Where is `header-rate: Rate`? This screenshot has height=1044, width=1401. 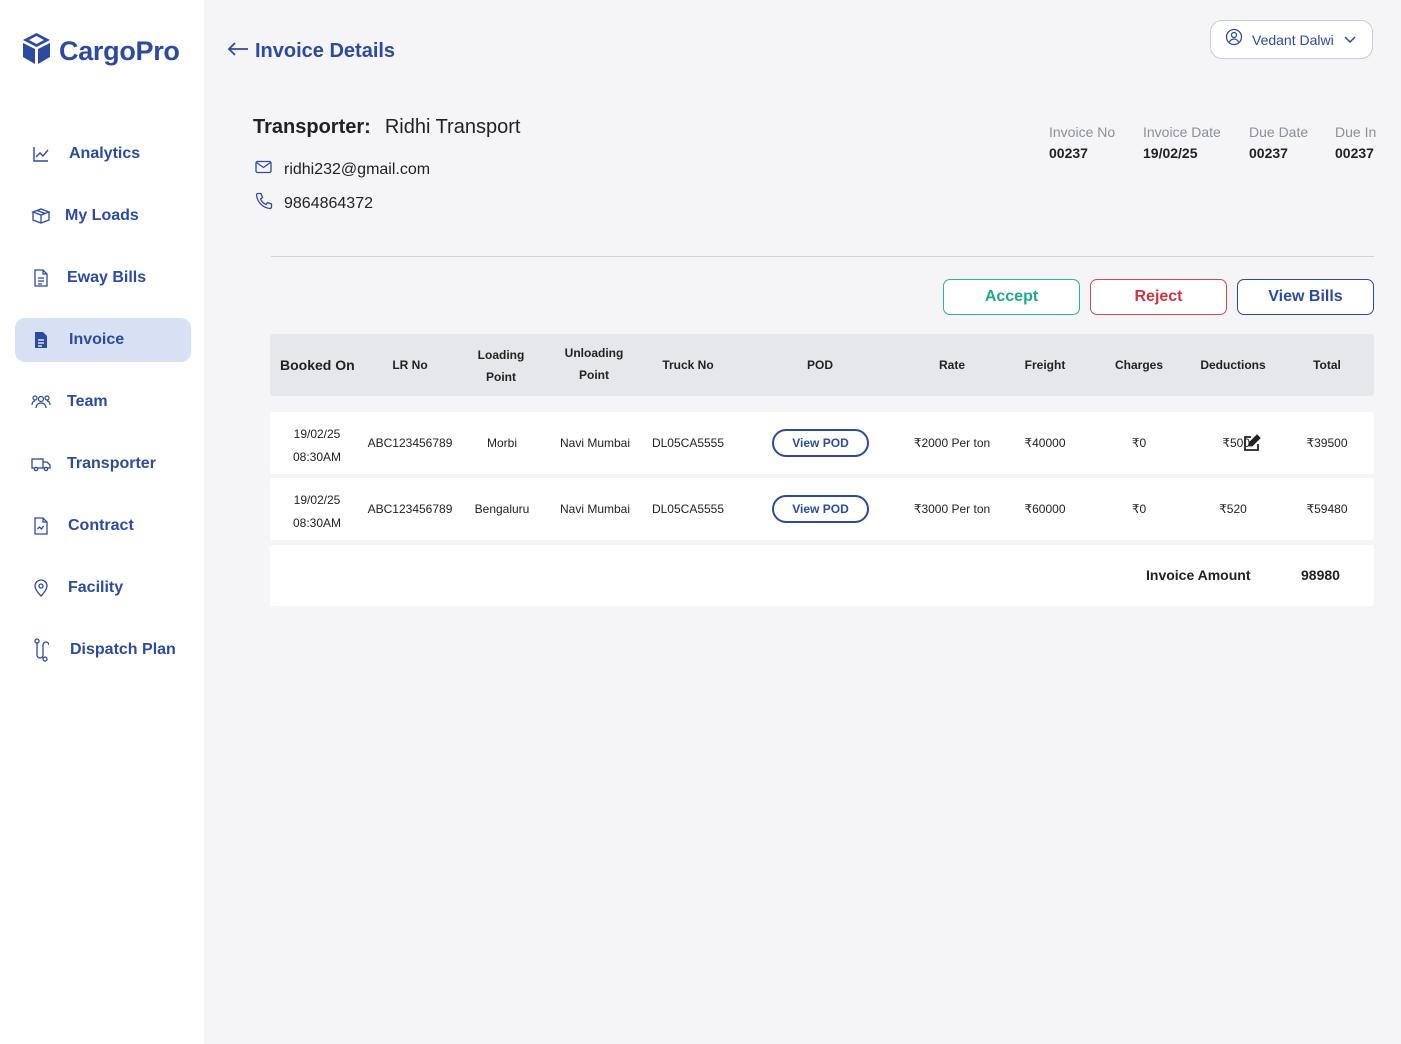
header-rate: Rate is located at coordinates (951, 365).